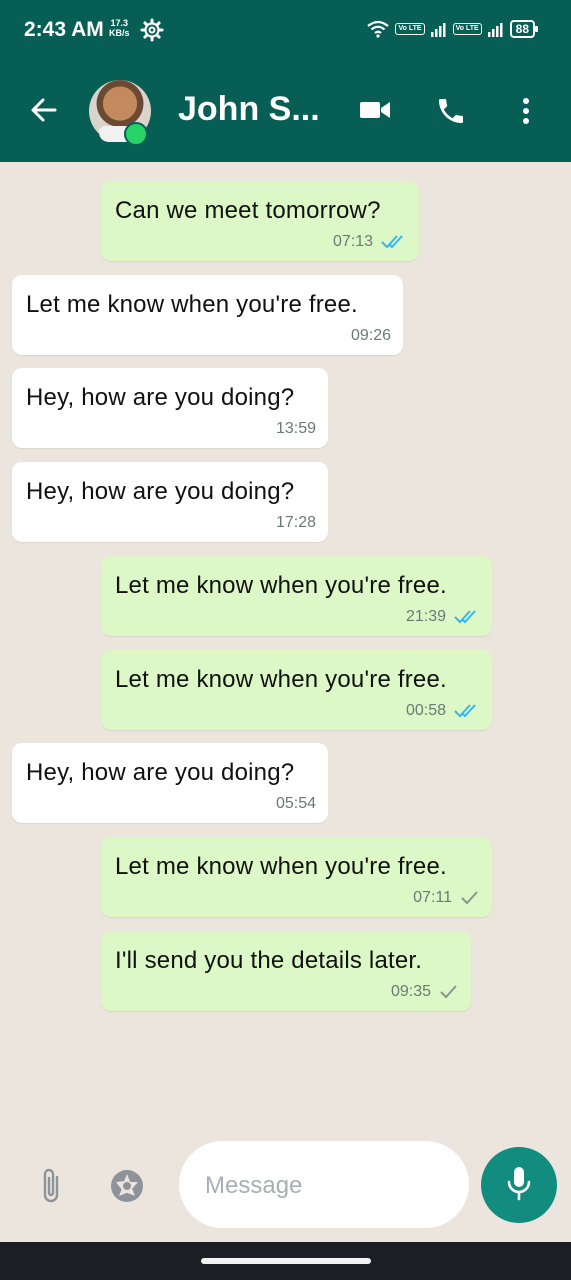 This screenshot has height=1280, width=571. I want to click on message-input, so click(325, 1186).